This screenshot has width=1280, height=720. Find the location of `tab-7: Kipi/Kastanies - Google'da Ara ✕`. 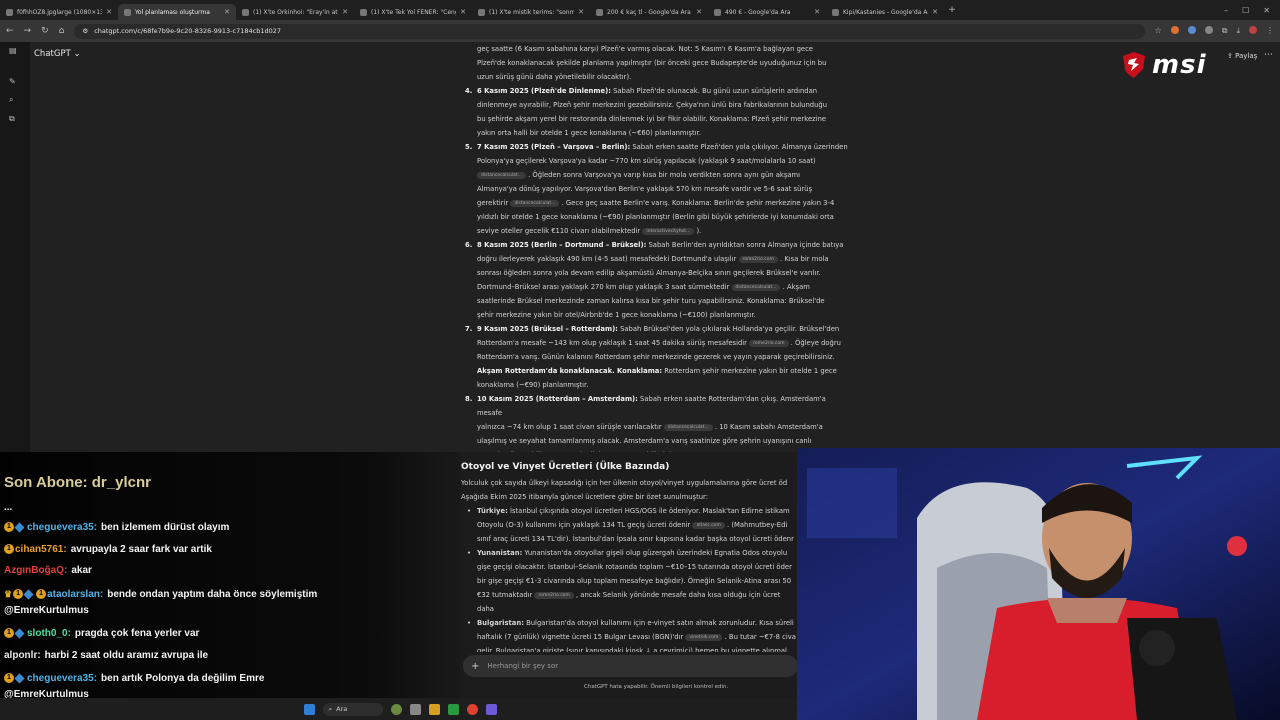

tab-7: Kipi/Kastanies - Google'da Ara ✕ is located at coordinates (885, 12).